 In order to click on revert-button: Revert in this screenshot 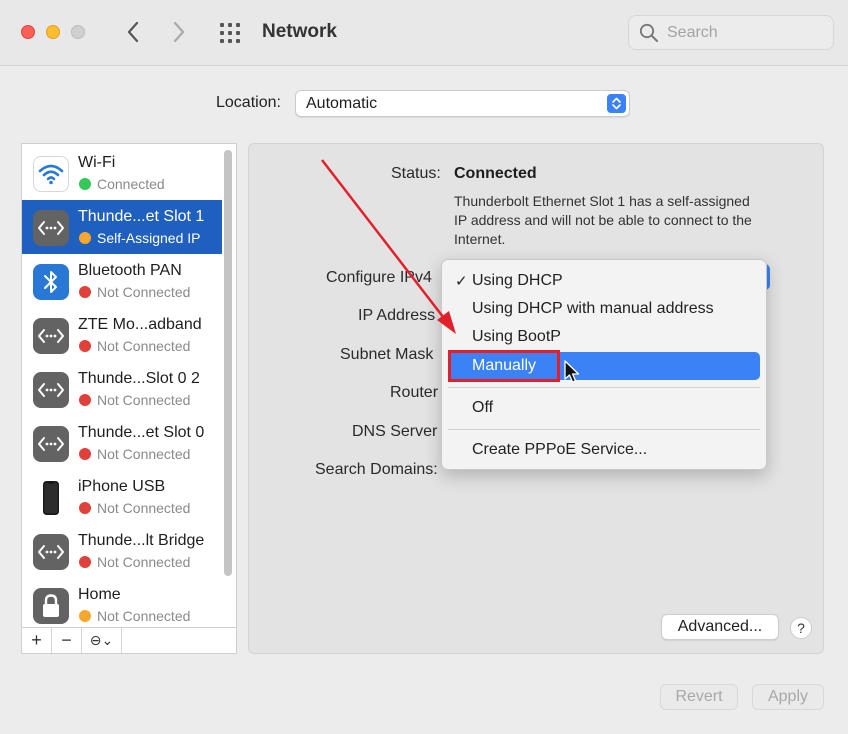, I will do `click(699, 697)`.